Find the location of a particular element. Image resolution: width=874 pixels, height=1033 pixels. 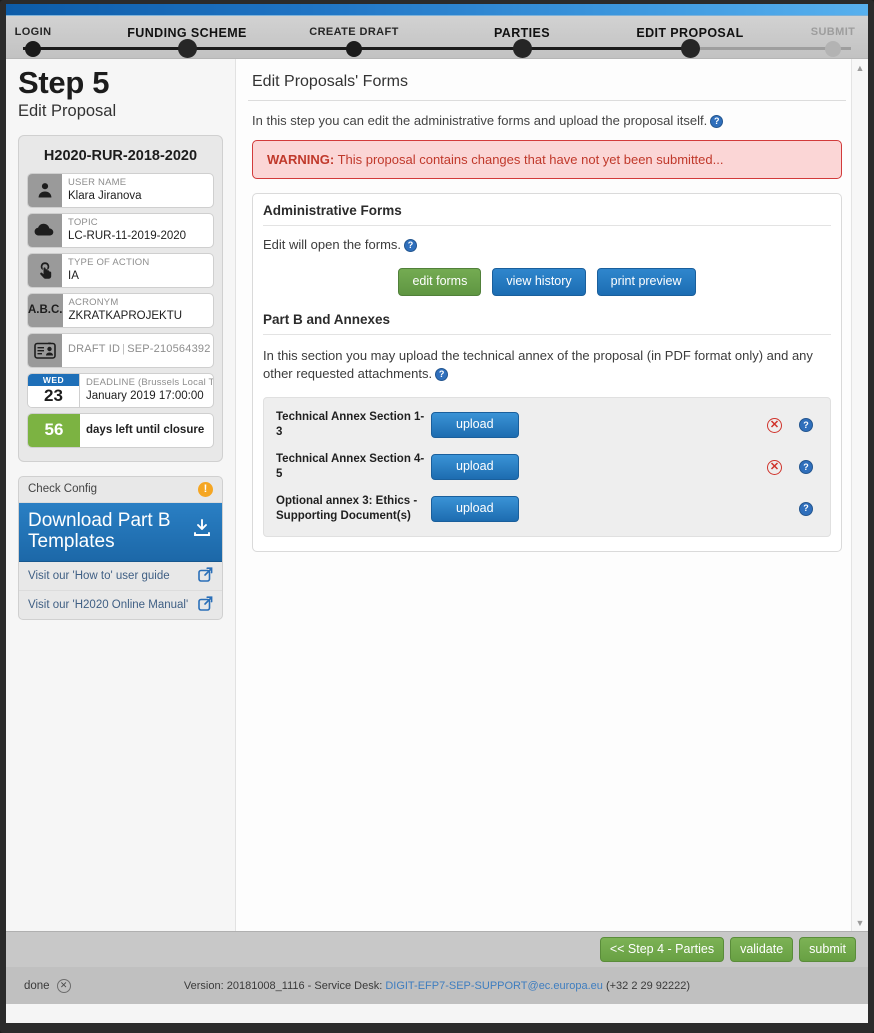

days-left-label: days left until closure is located at coordinates (145, 429).